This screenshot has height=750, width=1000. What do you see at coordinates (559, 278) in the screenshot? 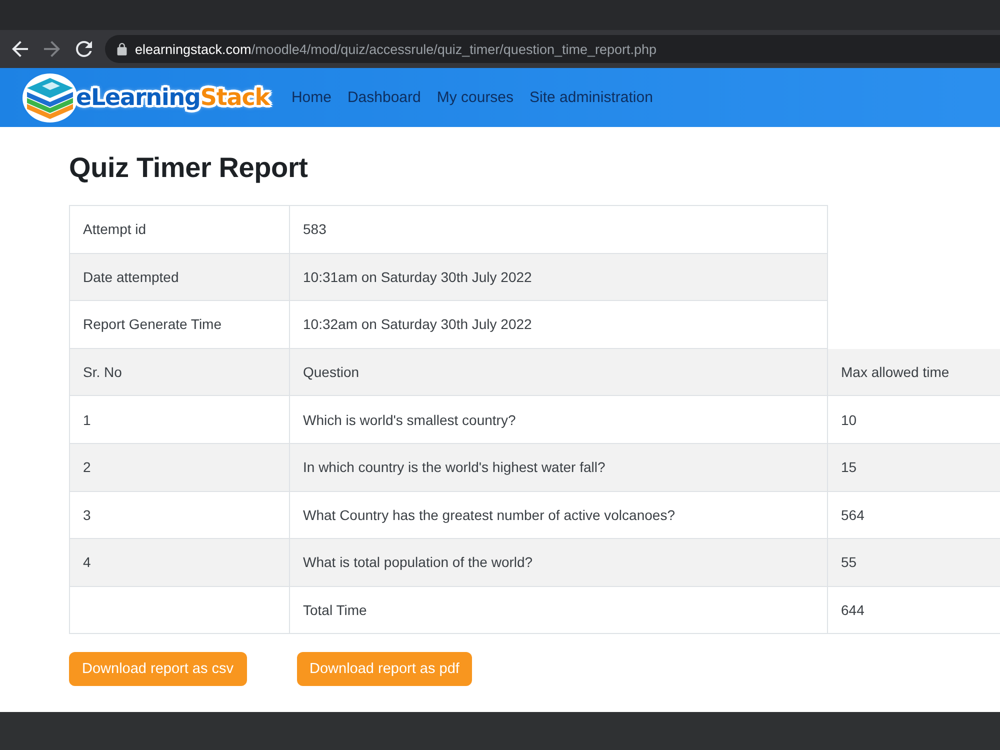
I see `table-cell: 10:31am on Saturday 30th July 2022` at bounding box center [559, 278].